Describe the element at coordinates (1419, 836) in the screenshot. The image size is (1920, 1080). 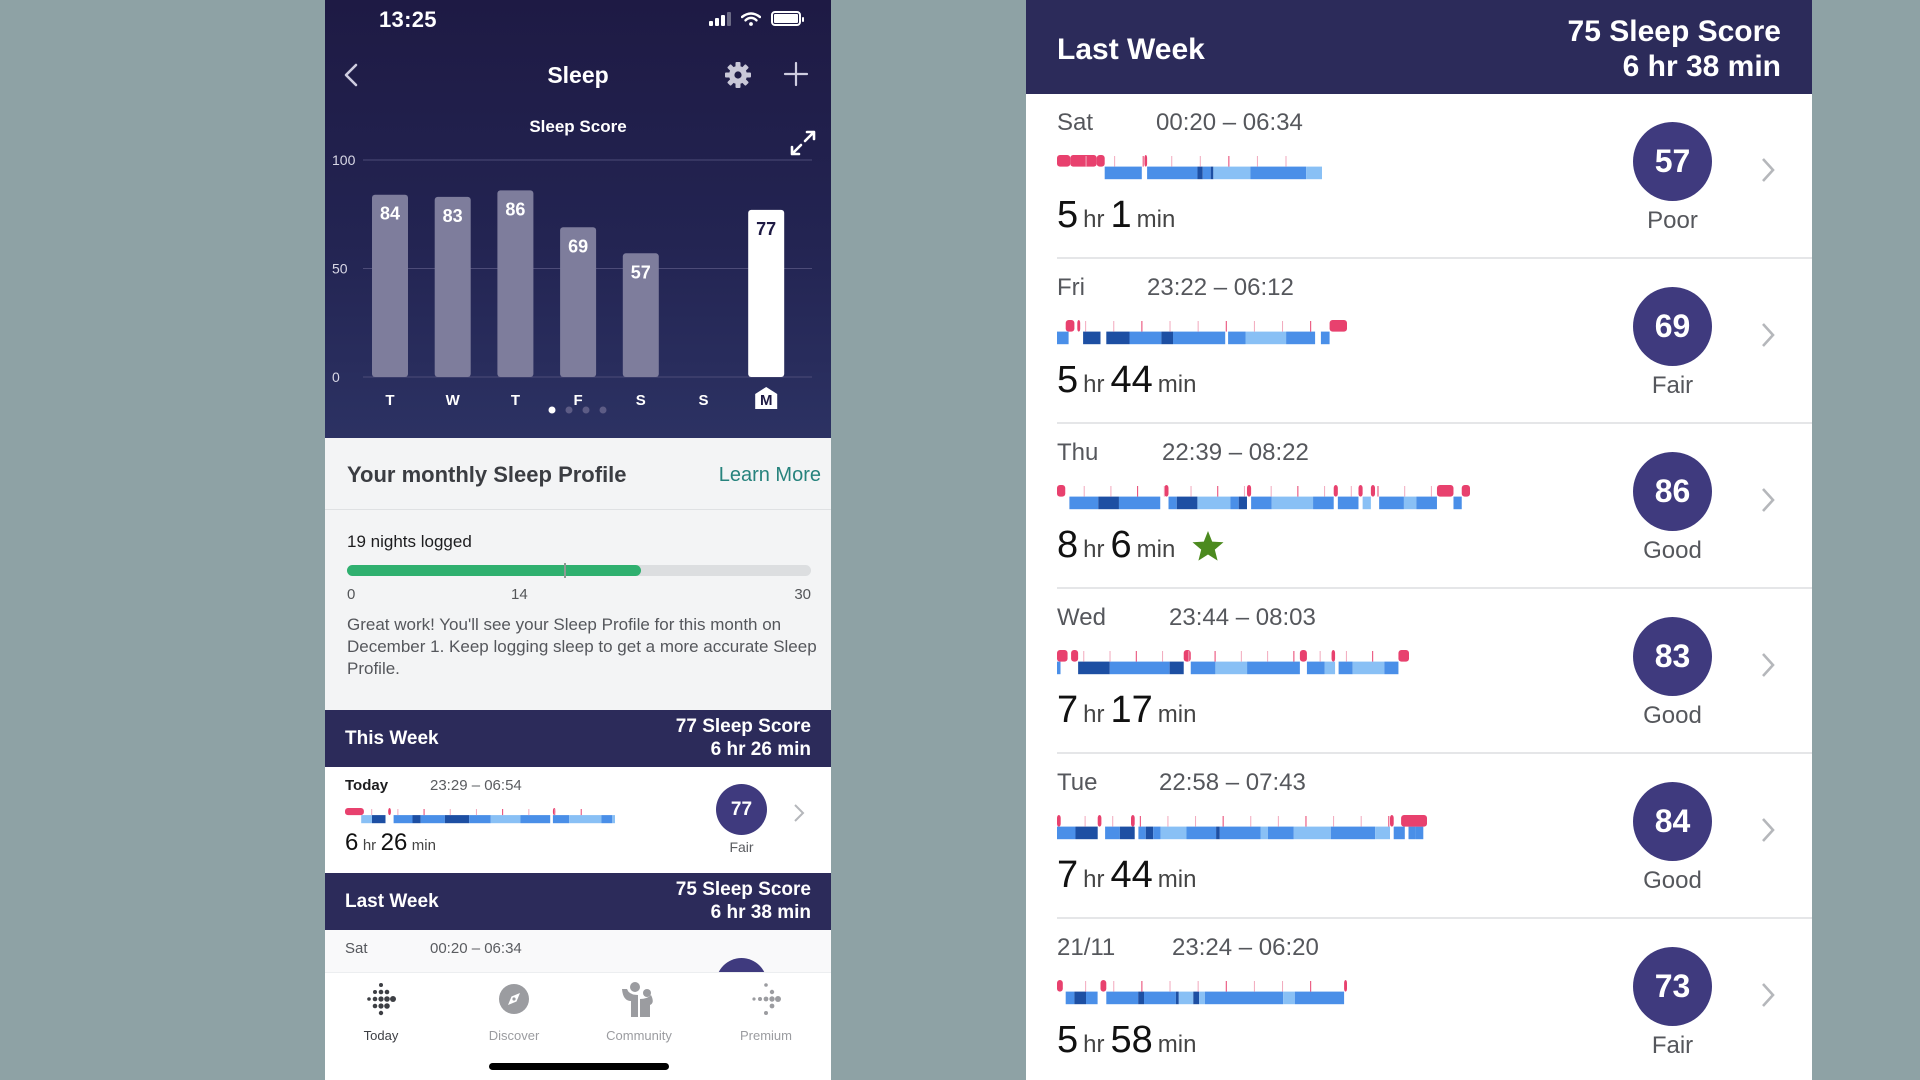
I see `sleep-entry-row: Tue 22:58 – 07:43 7 hr 44 min 84 Good` at that location.